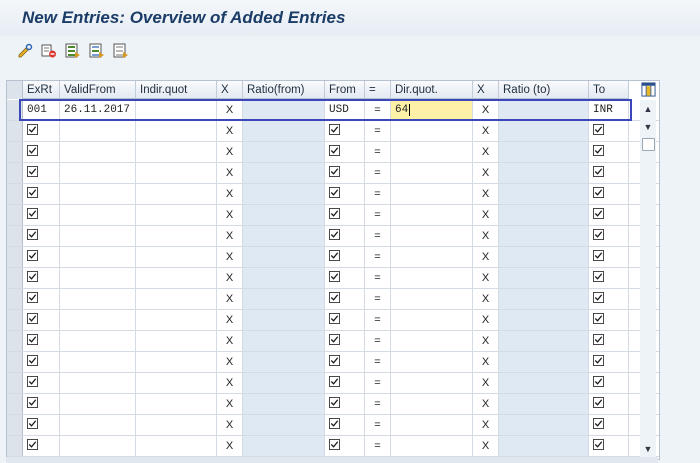 The width and height of the screenshot is (700, 463). Describe the element at coordinates (345, 90) in the screenshot. I see `col-header-from: From` at that location.